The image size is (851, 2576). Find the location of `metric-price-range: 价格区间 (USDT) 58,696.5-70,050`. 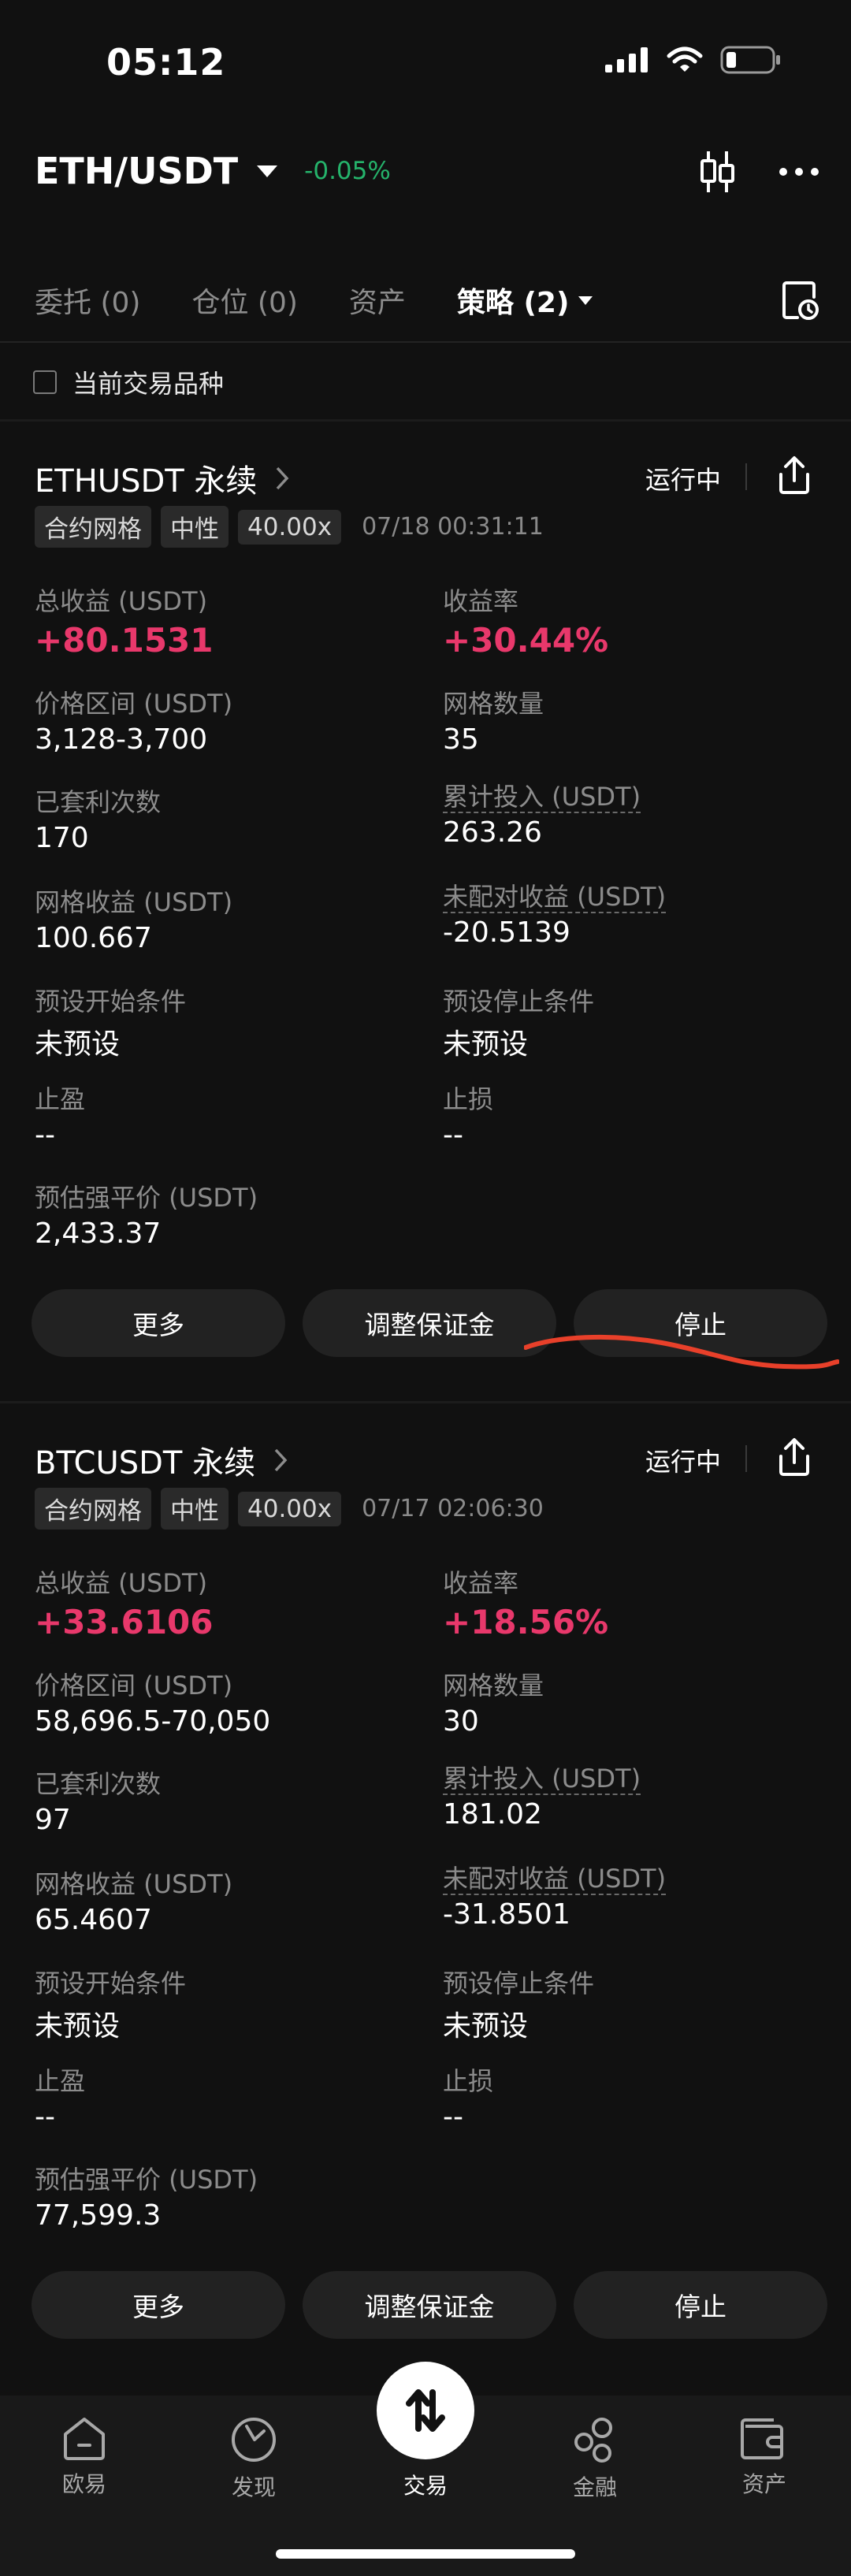

metric-price-range: 价格区间 (USDT) 58,696.5-70,050 is located at coordinates (153, 1704).